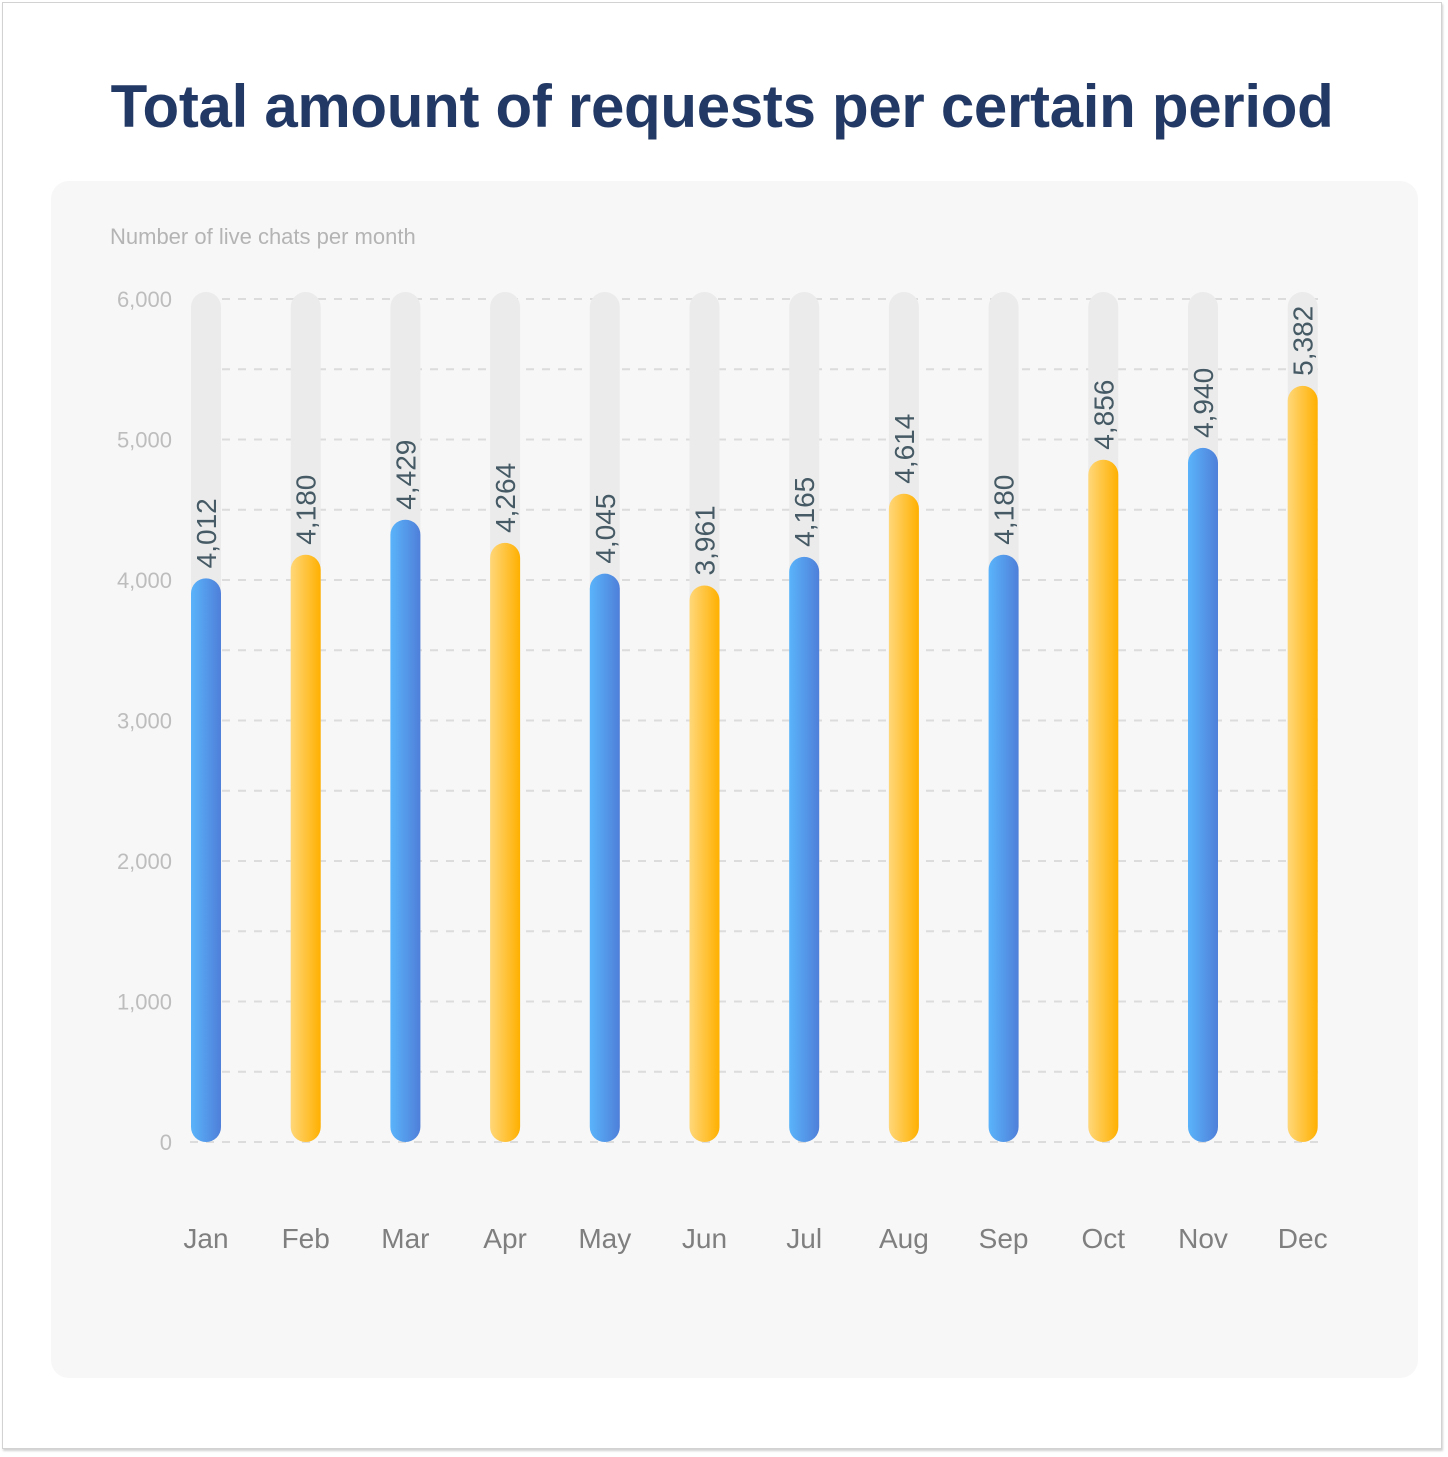 The height and width of the screenshot is (1457, 1448). What do you see at coordinates (804, 1238) in the screenshot?
I see `x-tick-label: Jul` at bounding box center [804, 1238].